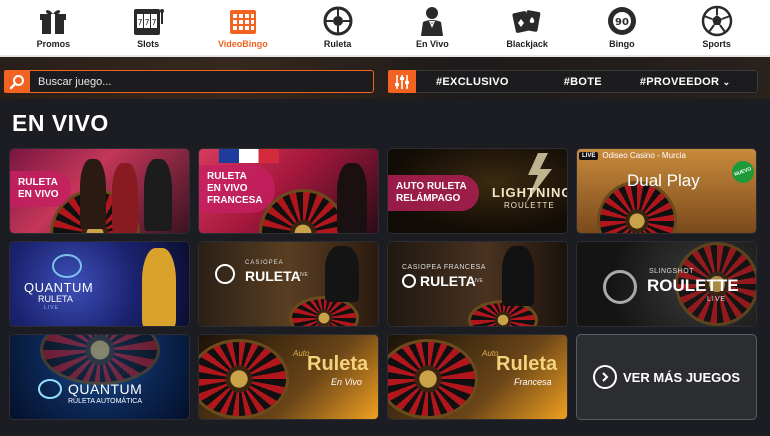 The image size is (770, 436). What do you see at coordinates (346, 382) in the screenshot?
I see `game-sub: En Vivo` at bounding box center [346, 382].